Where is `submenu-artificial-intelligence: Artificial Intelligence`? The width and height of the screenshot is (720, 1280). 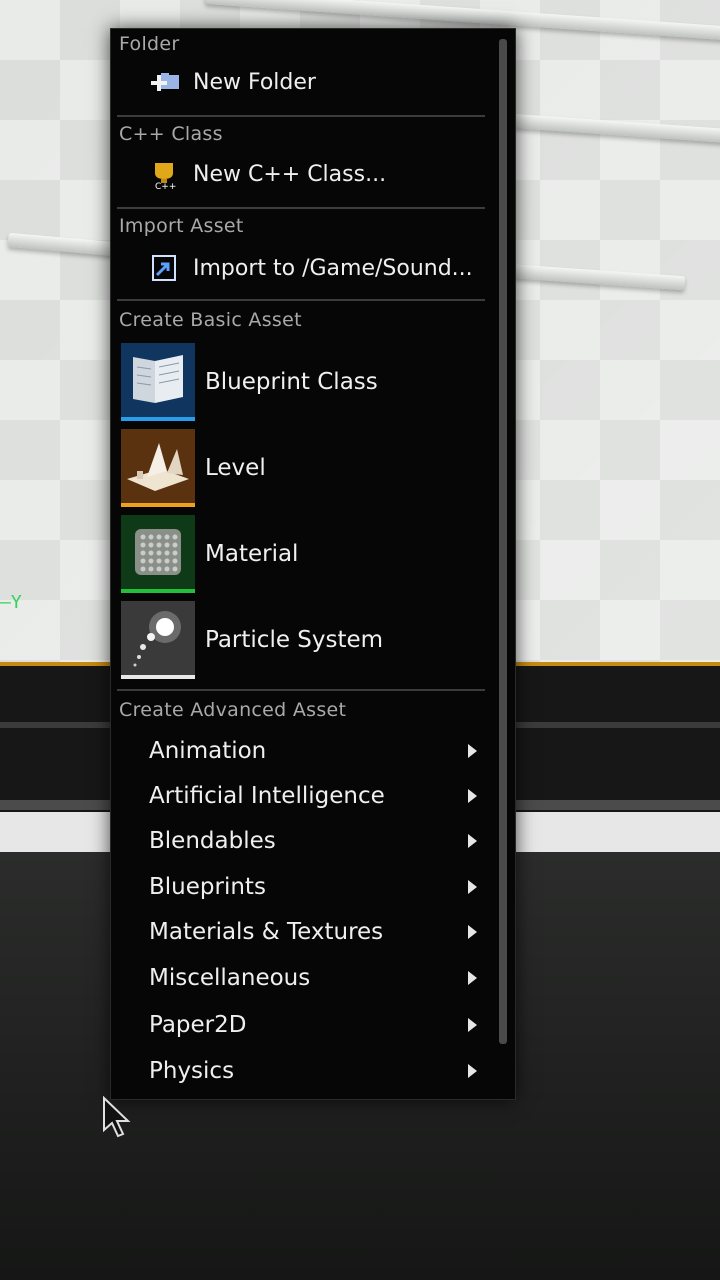 submenu-artificial-intelligence: Artificial Intelligence is located at coordinates (314, 796).